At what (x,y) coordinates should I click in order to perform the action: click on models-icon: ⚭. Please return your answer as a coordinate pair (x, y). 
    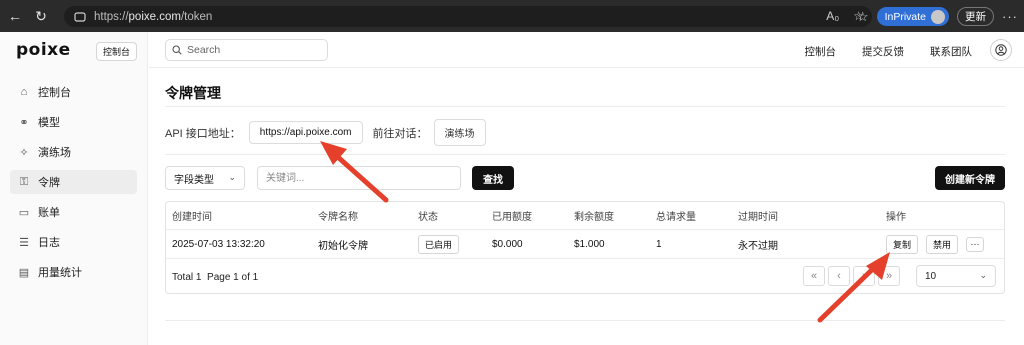
    Looking at the image, I should click on (24, 122).